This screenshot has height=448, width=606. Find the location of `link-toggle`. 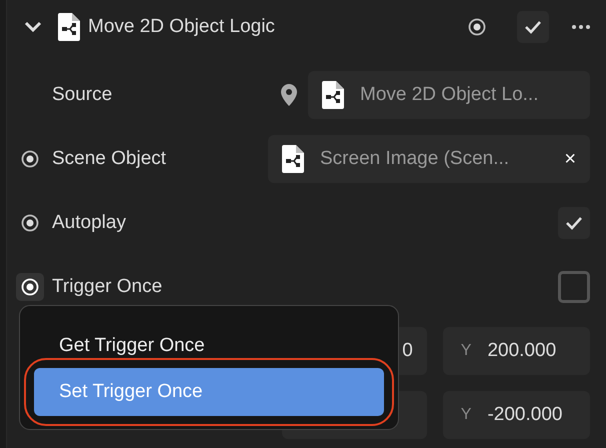

link-toggle is located at coordinates (30, 287).